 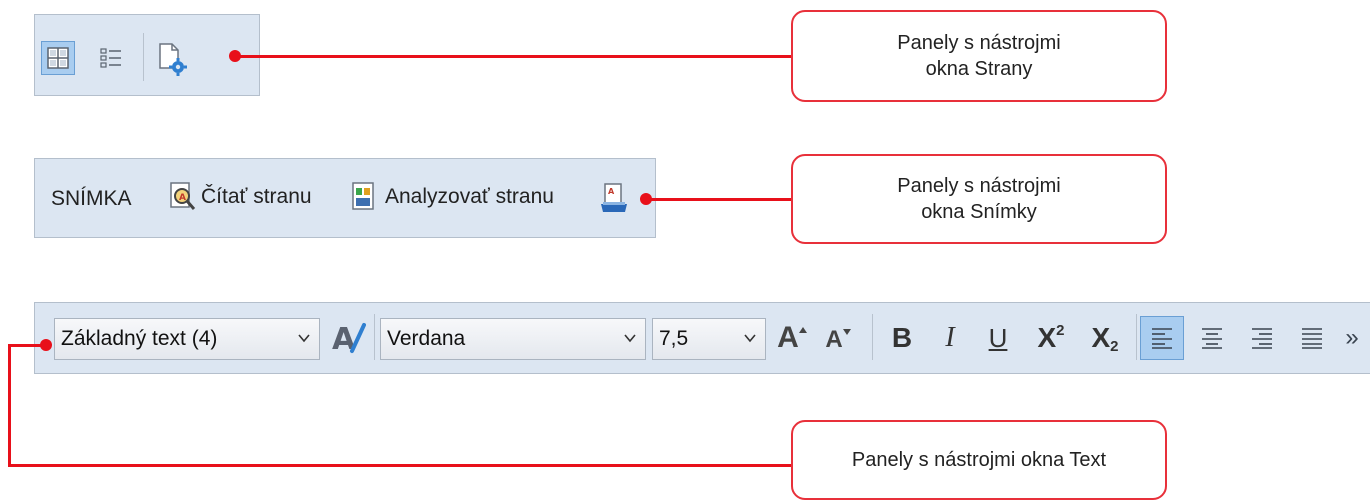 I want to click on more-tools-button: », so click(x=1352, y=338).